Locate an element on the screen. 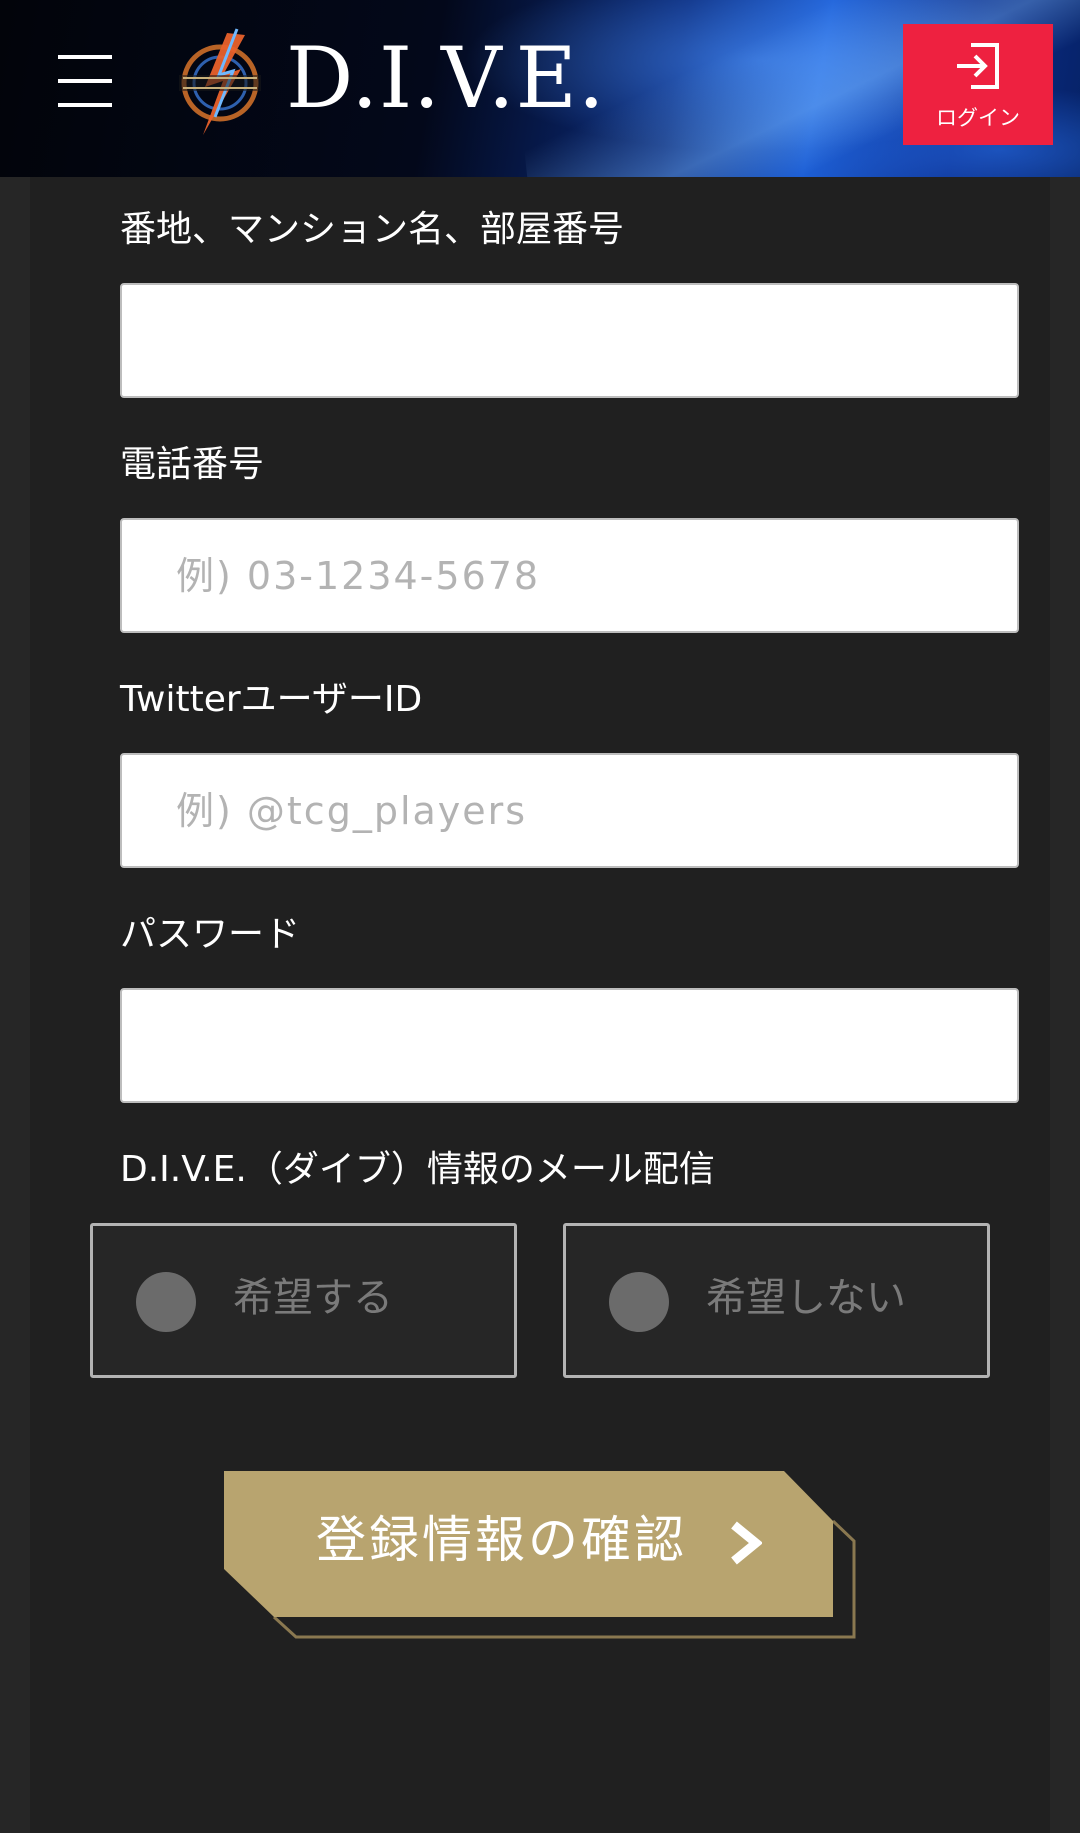 This screenshot has height=1833, width=1080. address-line-label: 番地、マンション名、部屋番号 is located at coordinates (372, 229).